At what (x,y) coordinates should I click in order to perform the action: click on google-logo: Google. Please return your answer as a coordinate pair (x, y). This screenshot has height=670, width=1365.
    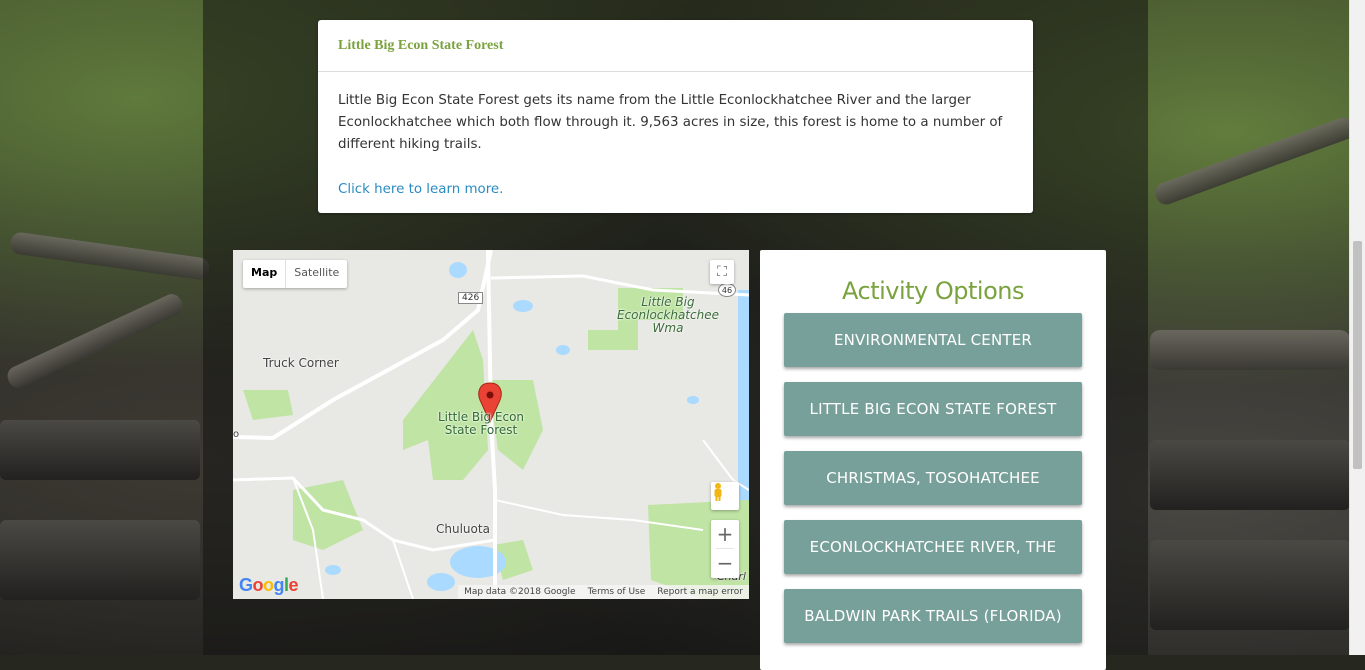
    Looking at the image, I should click on (269, 585).